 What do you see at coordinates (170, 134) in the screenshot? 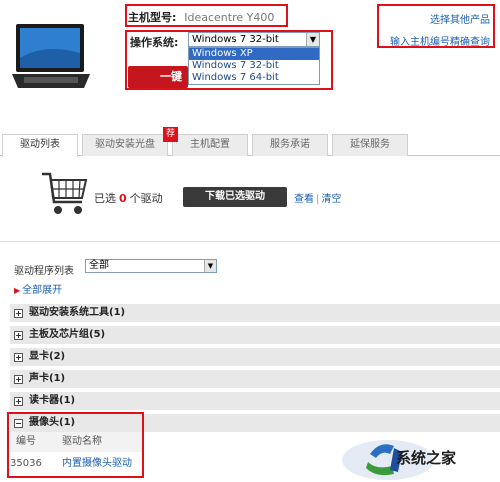
I see `recommend-badge: 荐` at bounding box center [170, 134].